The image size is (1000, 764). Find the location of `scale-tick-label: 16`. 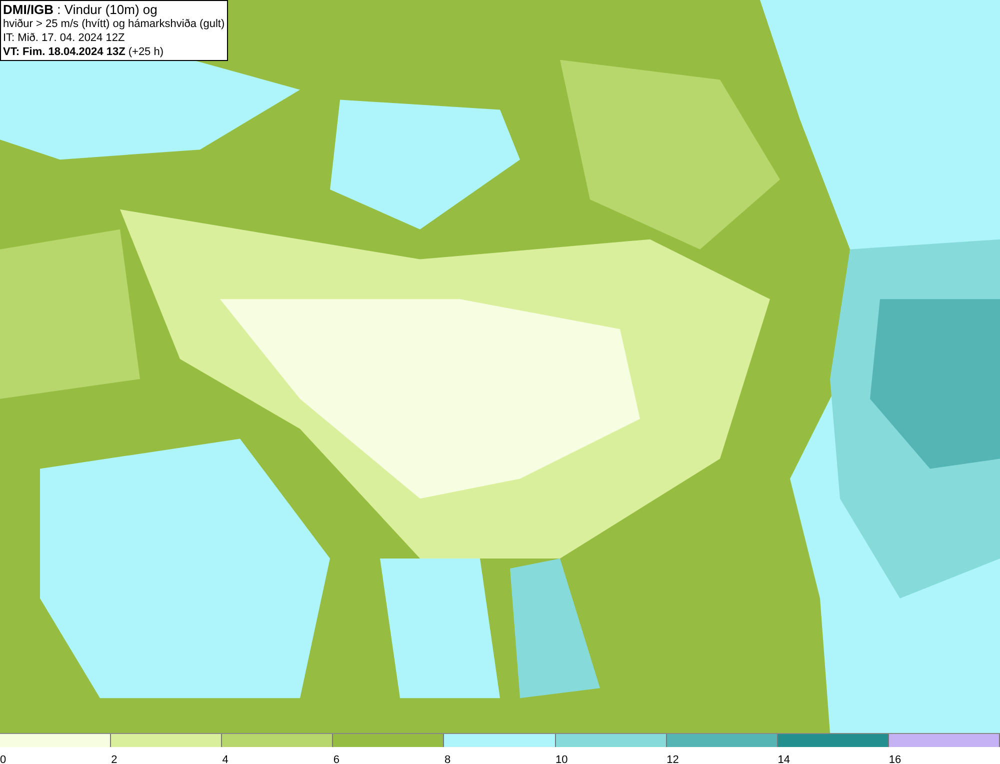

scale-tick-label: 16 is located at coordinates (895, 759).